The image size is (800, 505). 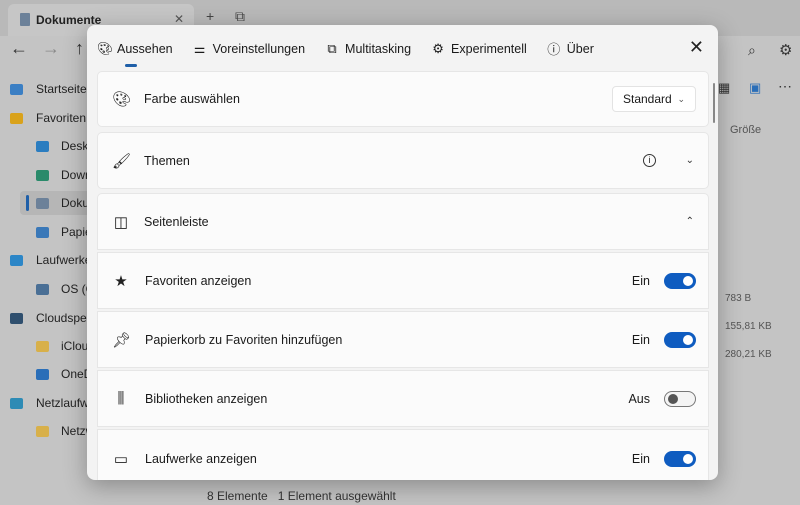 What do you see at coordinates (403, 99) in the screenshot?
I see `setting-farbe: 🎨︎ Farbe auswählen Standard ⌄` at bounding box center [403, 99].